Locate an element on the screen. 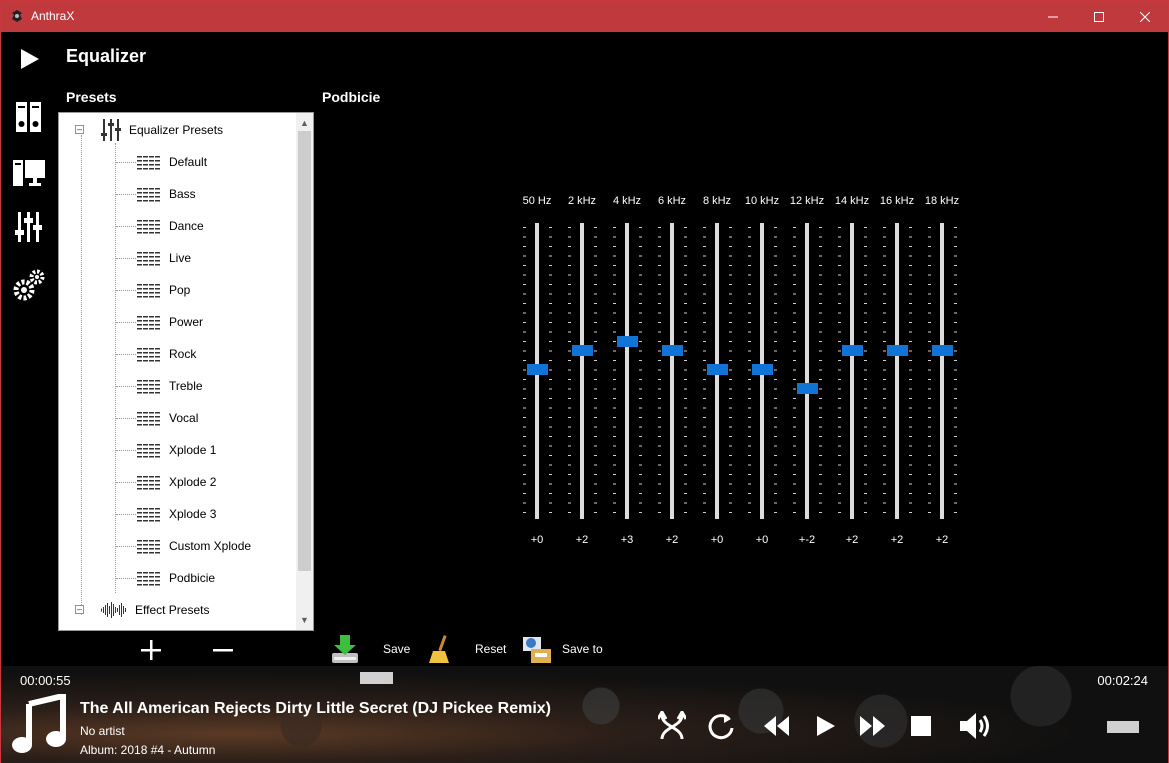 This screenshot has width=1169, height=763. nav-settings is located at coordinates (29, 285).